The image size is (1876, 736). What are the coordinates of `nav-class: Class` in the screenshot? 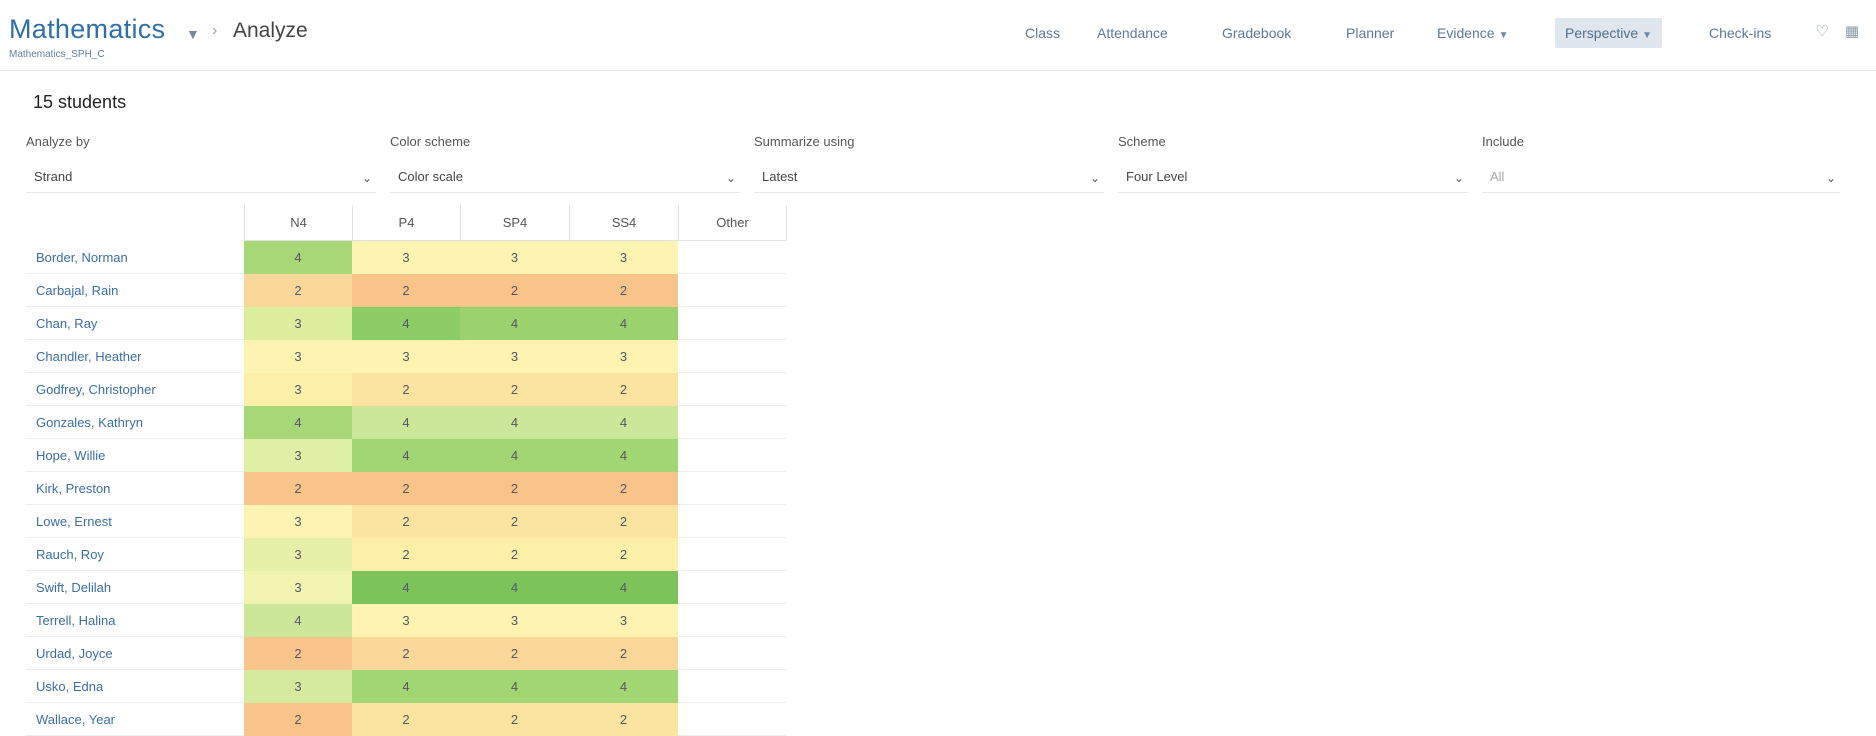 It's located at (1042, 33).